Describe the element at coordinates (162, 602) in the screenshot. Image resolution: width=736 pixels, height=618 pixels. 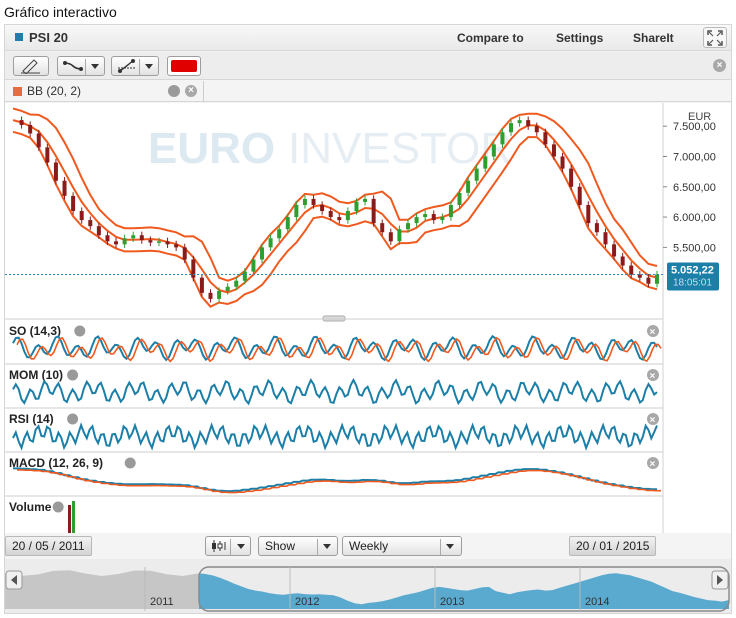
I see `year-label: 2011` at that location.